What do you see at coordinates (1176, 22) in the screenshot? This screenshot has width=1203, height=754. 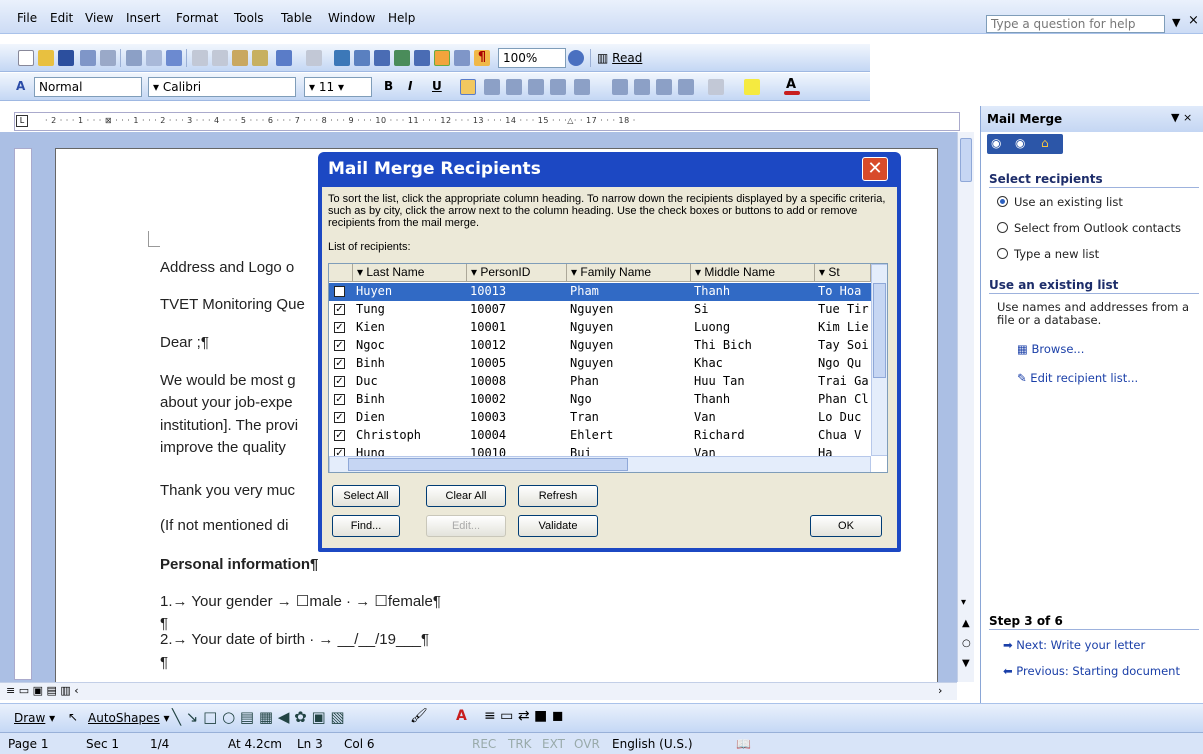 I see `chevron-down-icon: ▼` at bounding box center [1176, 22].